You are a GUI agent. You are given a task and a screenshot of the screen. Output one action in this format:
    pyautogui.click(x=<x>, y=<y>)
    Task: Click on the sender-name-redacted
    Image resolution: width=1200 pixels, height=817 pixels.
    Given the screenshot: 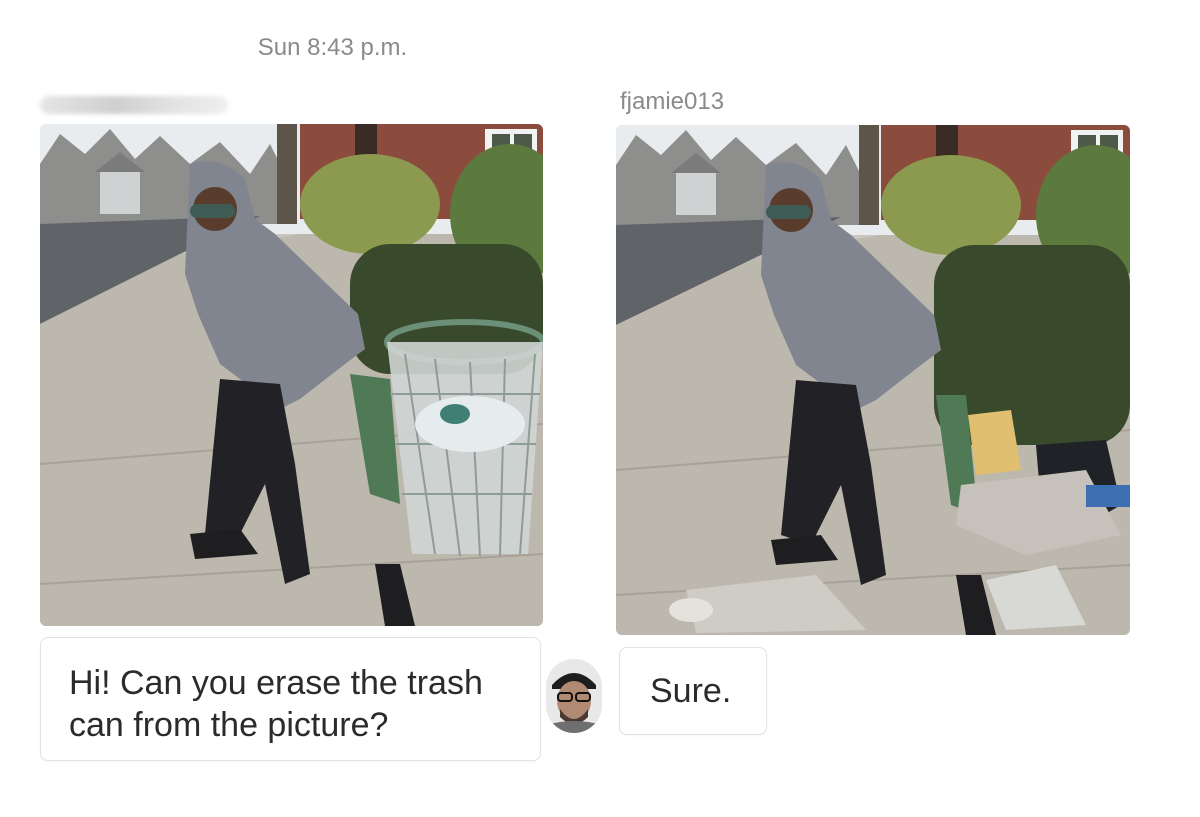 What is the action you would take?
    pyautogui.click(x=134, y=105)
    